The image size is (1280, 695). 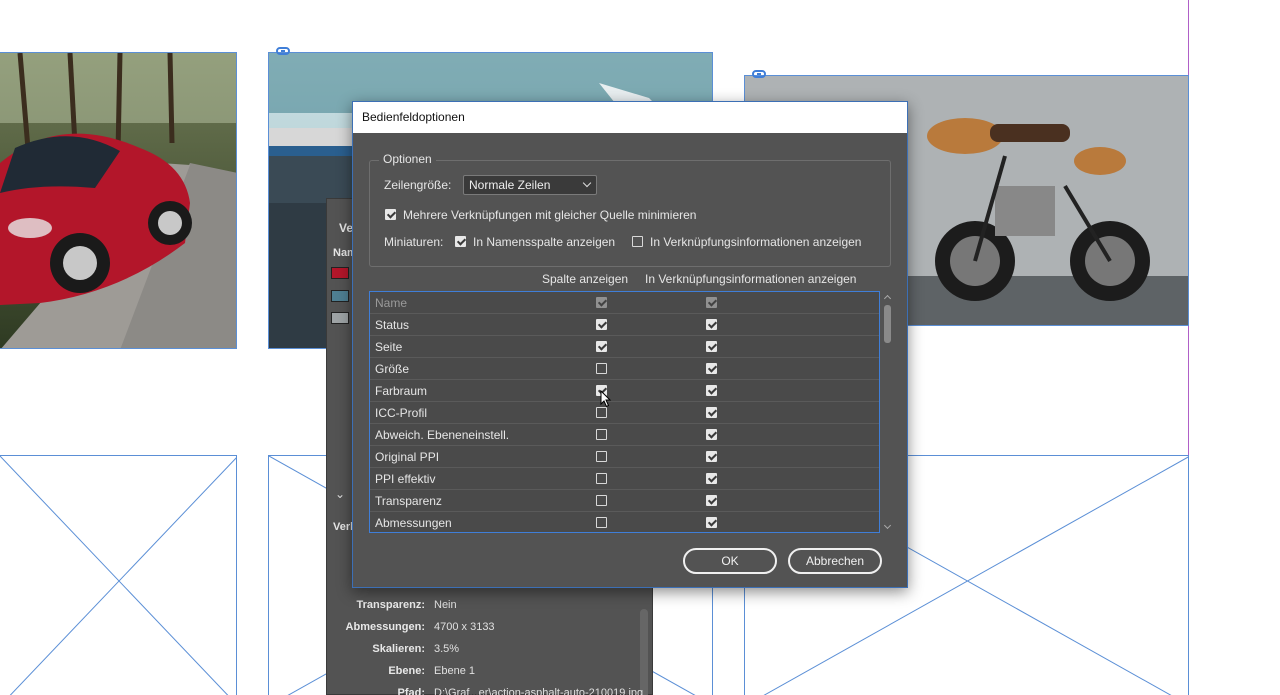 I want to click on column-name: Status, so click(x=392, y=325).